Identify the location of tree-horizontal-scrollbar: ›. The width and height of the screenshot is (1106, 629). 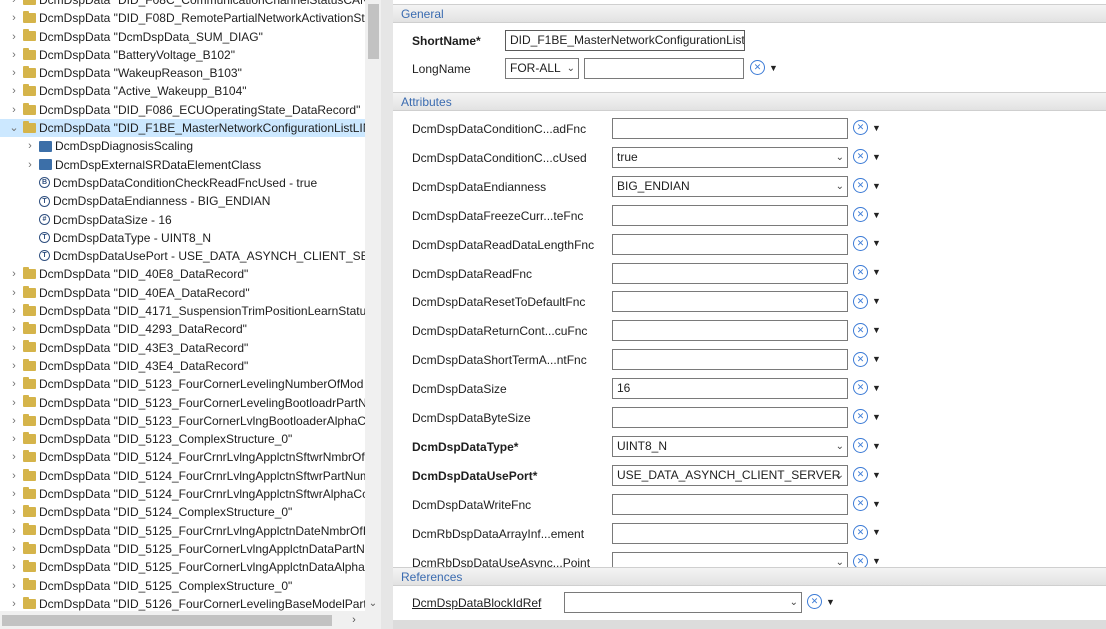
(190, 620).